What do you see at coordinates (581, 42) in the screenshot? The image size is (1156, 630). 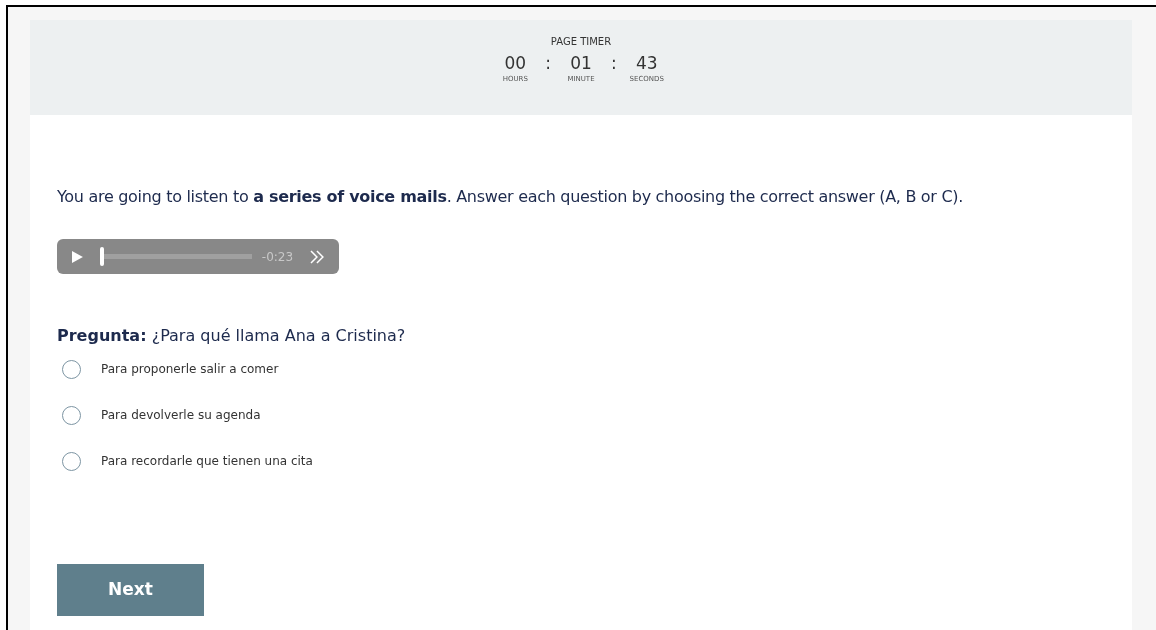 I see `timer-title: PAGE TIMER` at bounding box center [581, 42].